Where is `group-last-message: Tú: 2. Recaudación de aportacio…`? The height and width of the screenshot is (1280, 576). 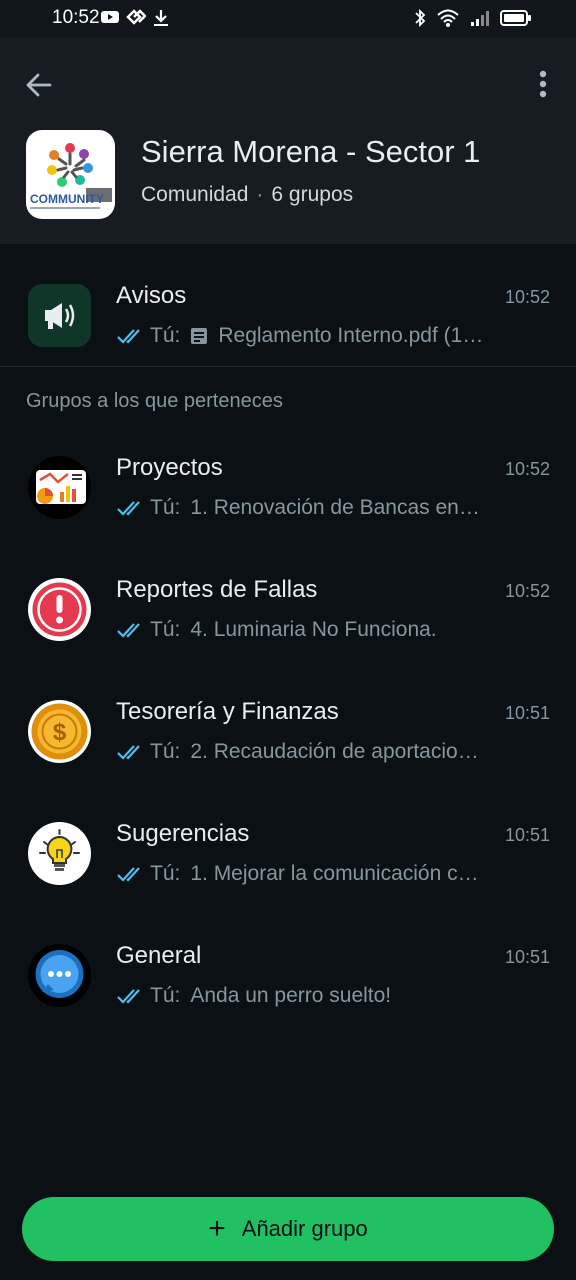
group-last-message: Tú: 2. Recaudación de aportacio… is located at coordinates (331, 752).